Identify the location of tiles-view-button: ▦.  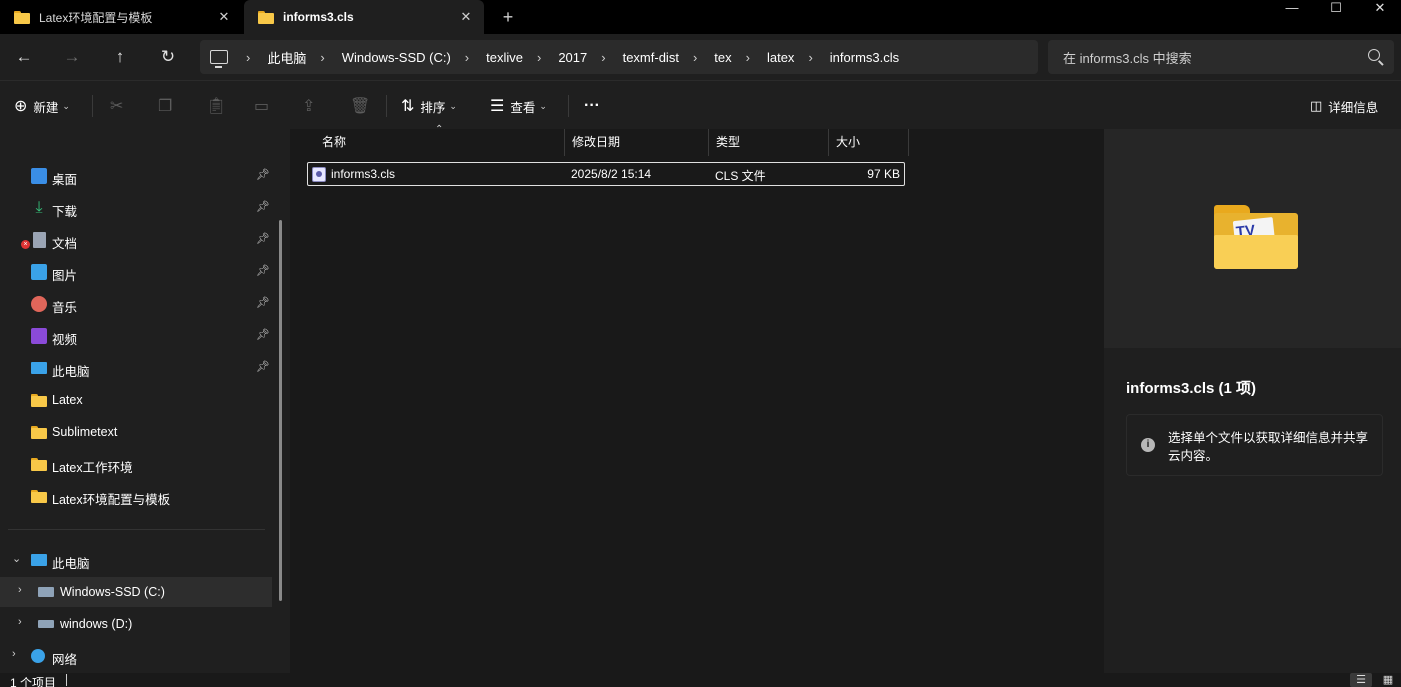
(1388, 680).